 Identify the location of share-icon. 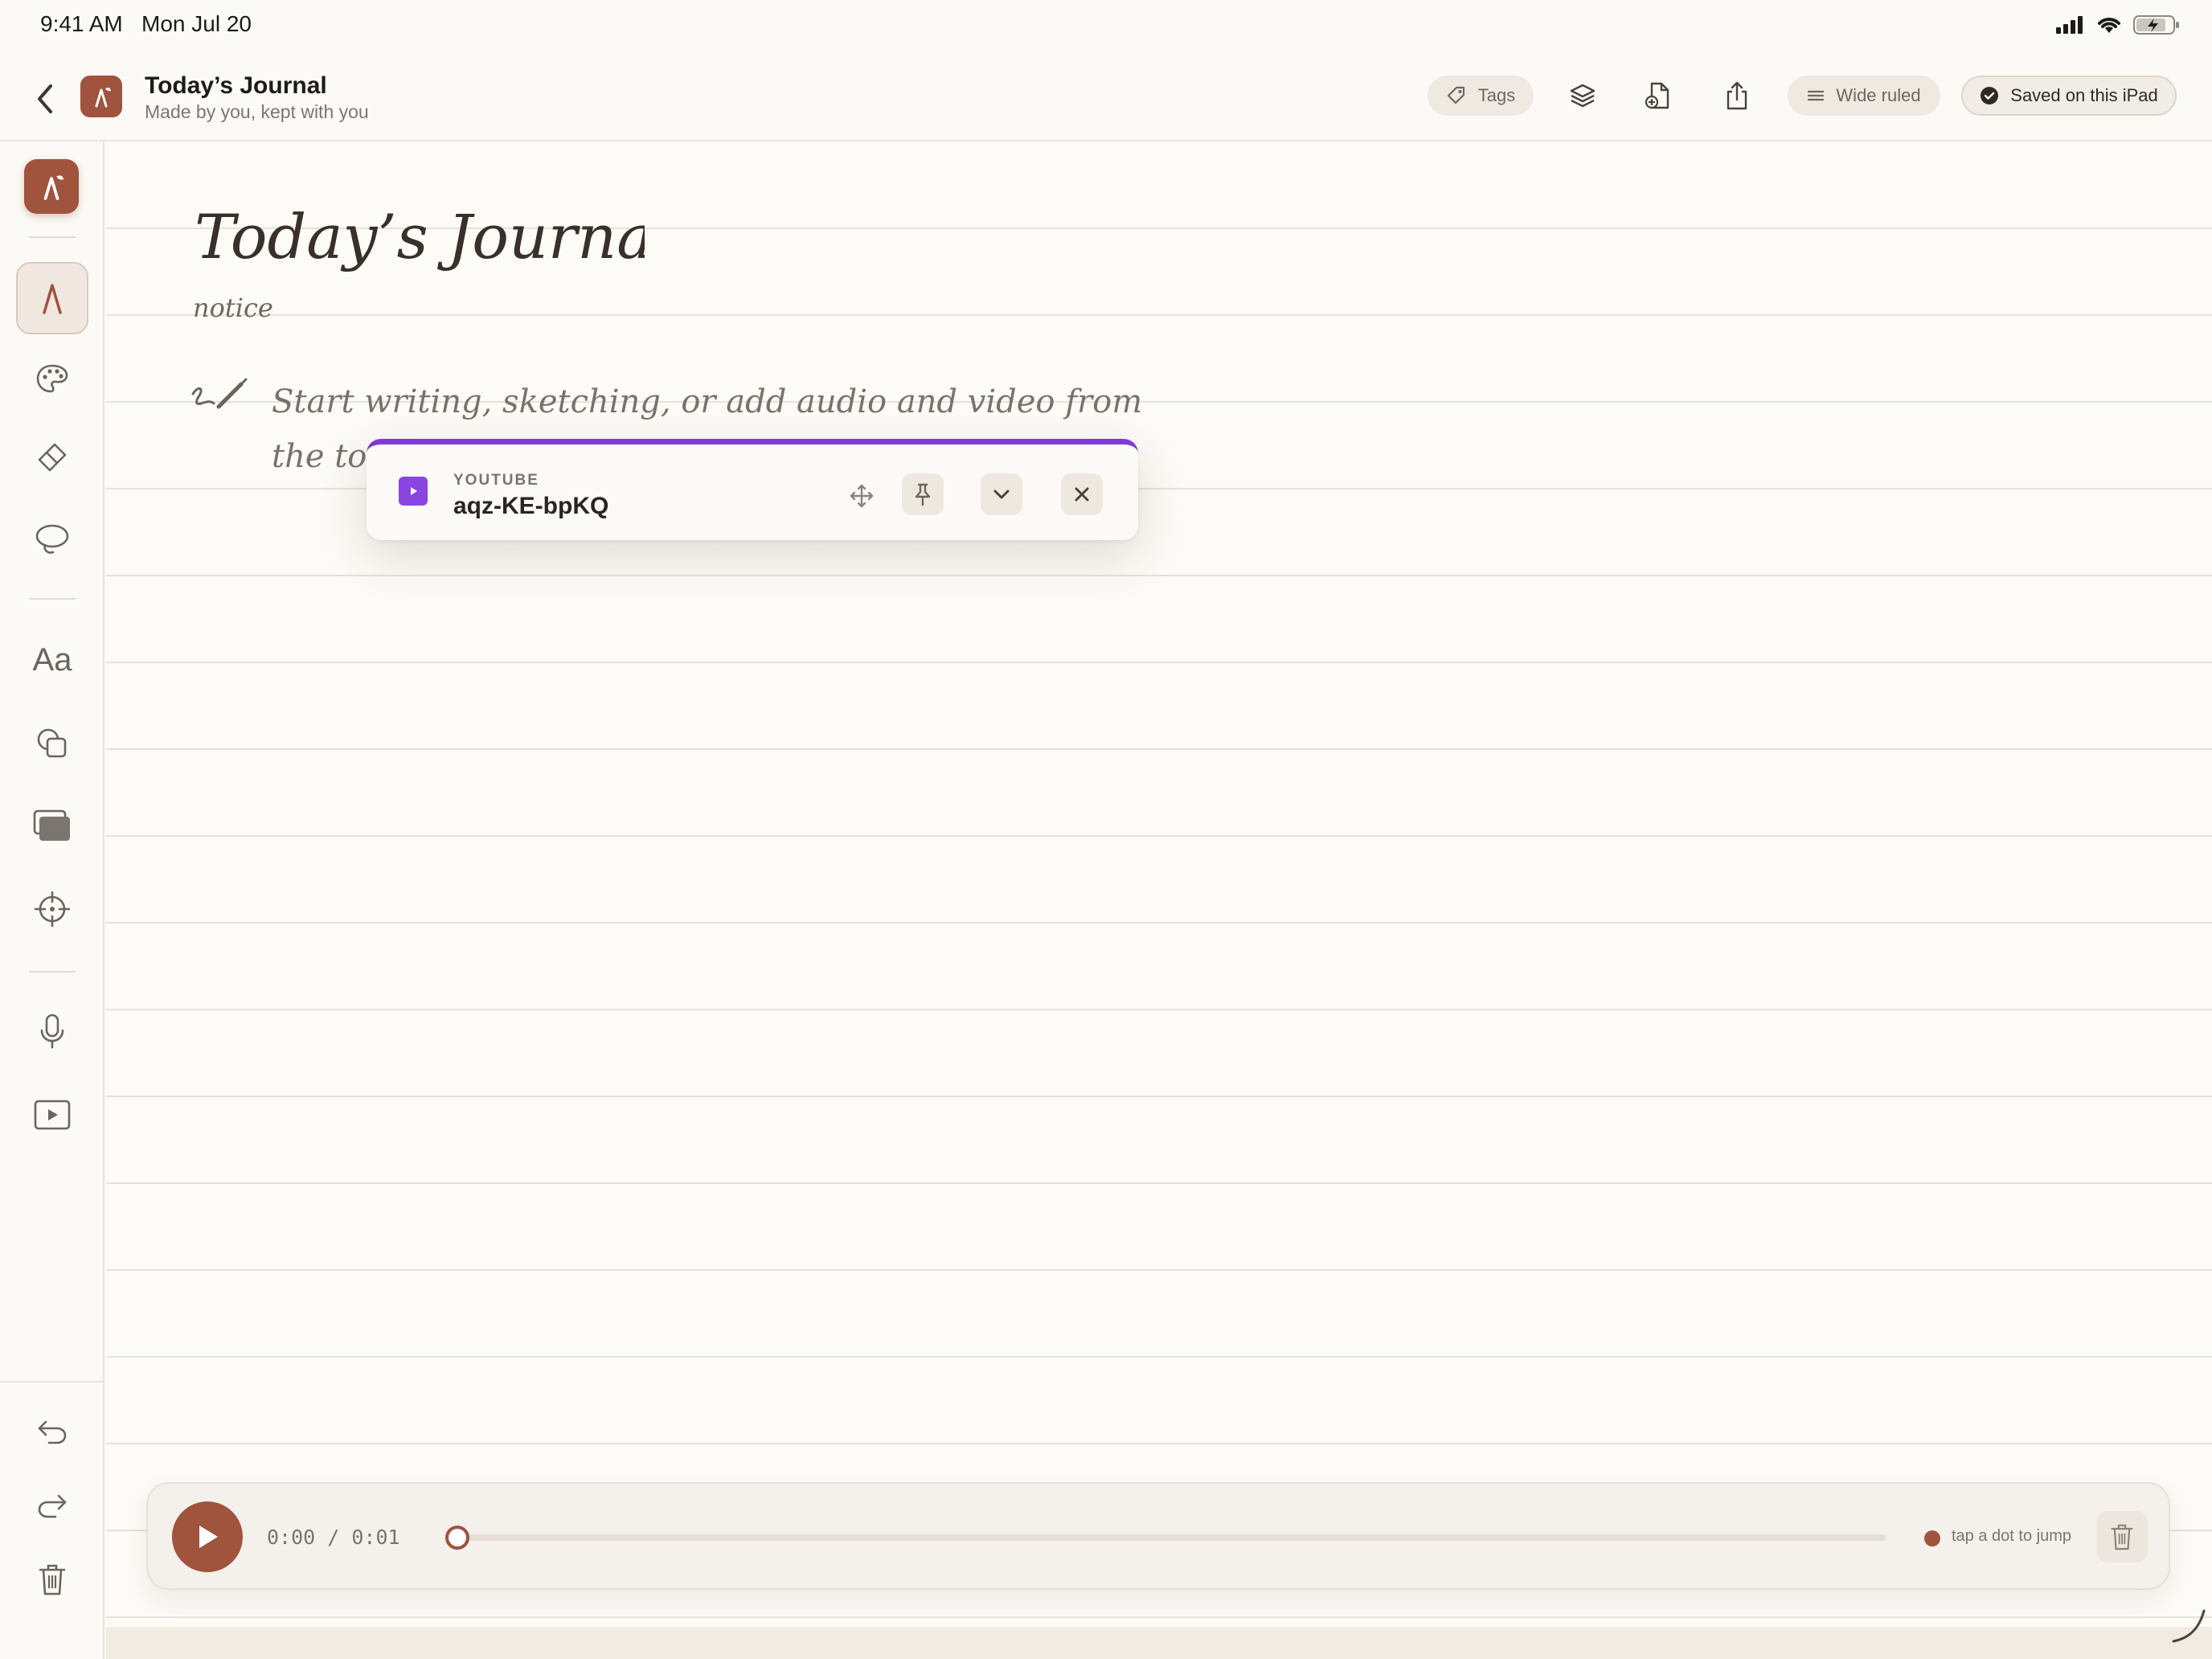
(1737, 95).